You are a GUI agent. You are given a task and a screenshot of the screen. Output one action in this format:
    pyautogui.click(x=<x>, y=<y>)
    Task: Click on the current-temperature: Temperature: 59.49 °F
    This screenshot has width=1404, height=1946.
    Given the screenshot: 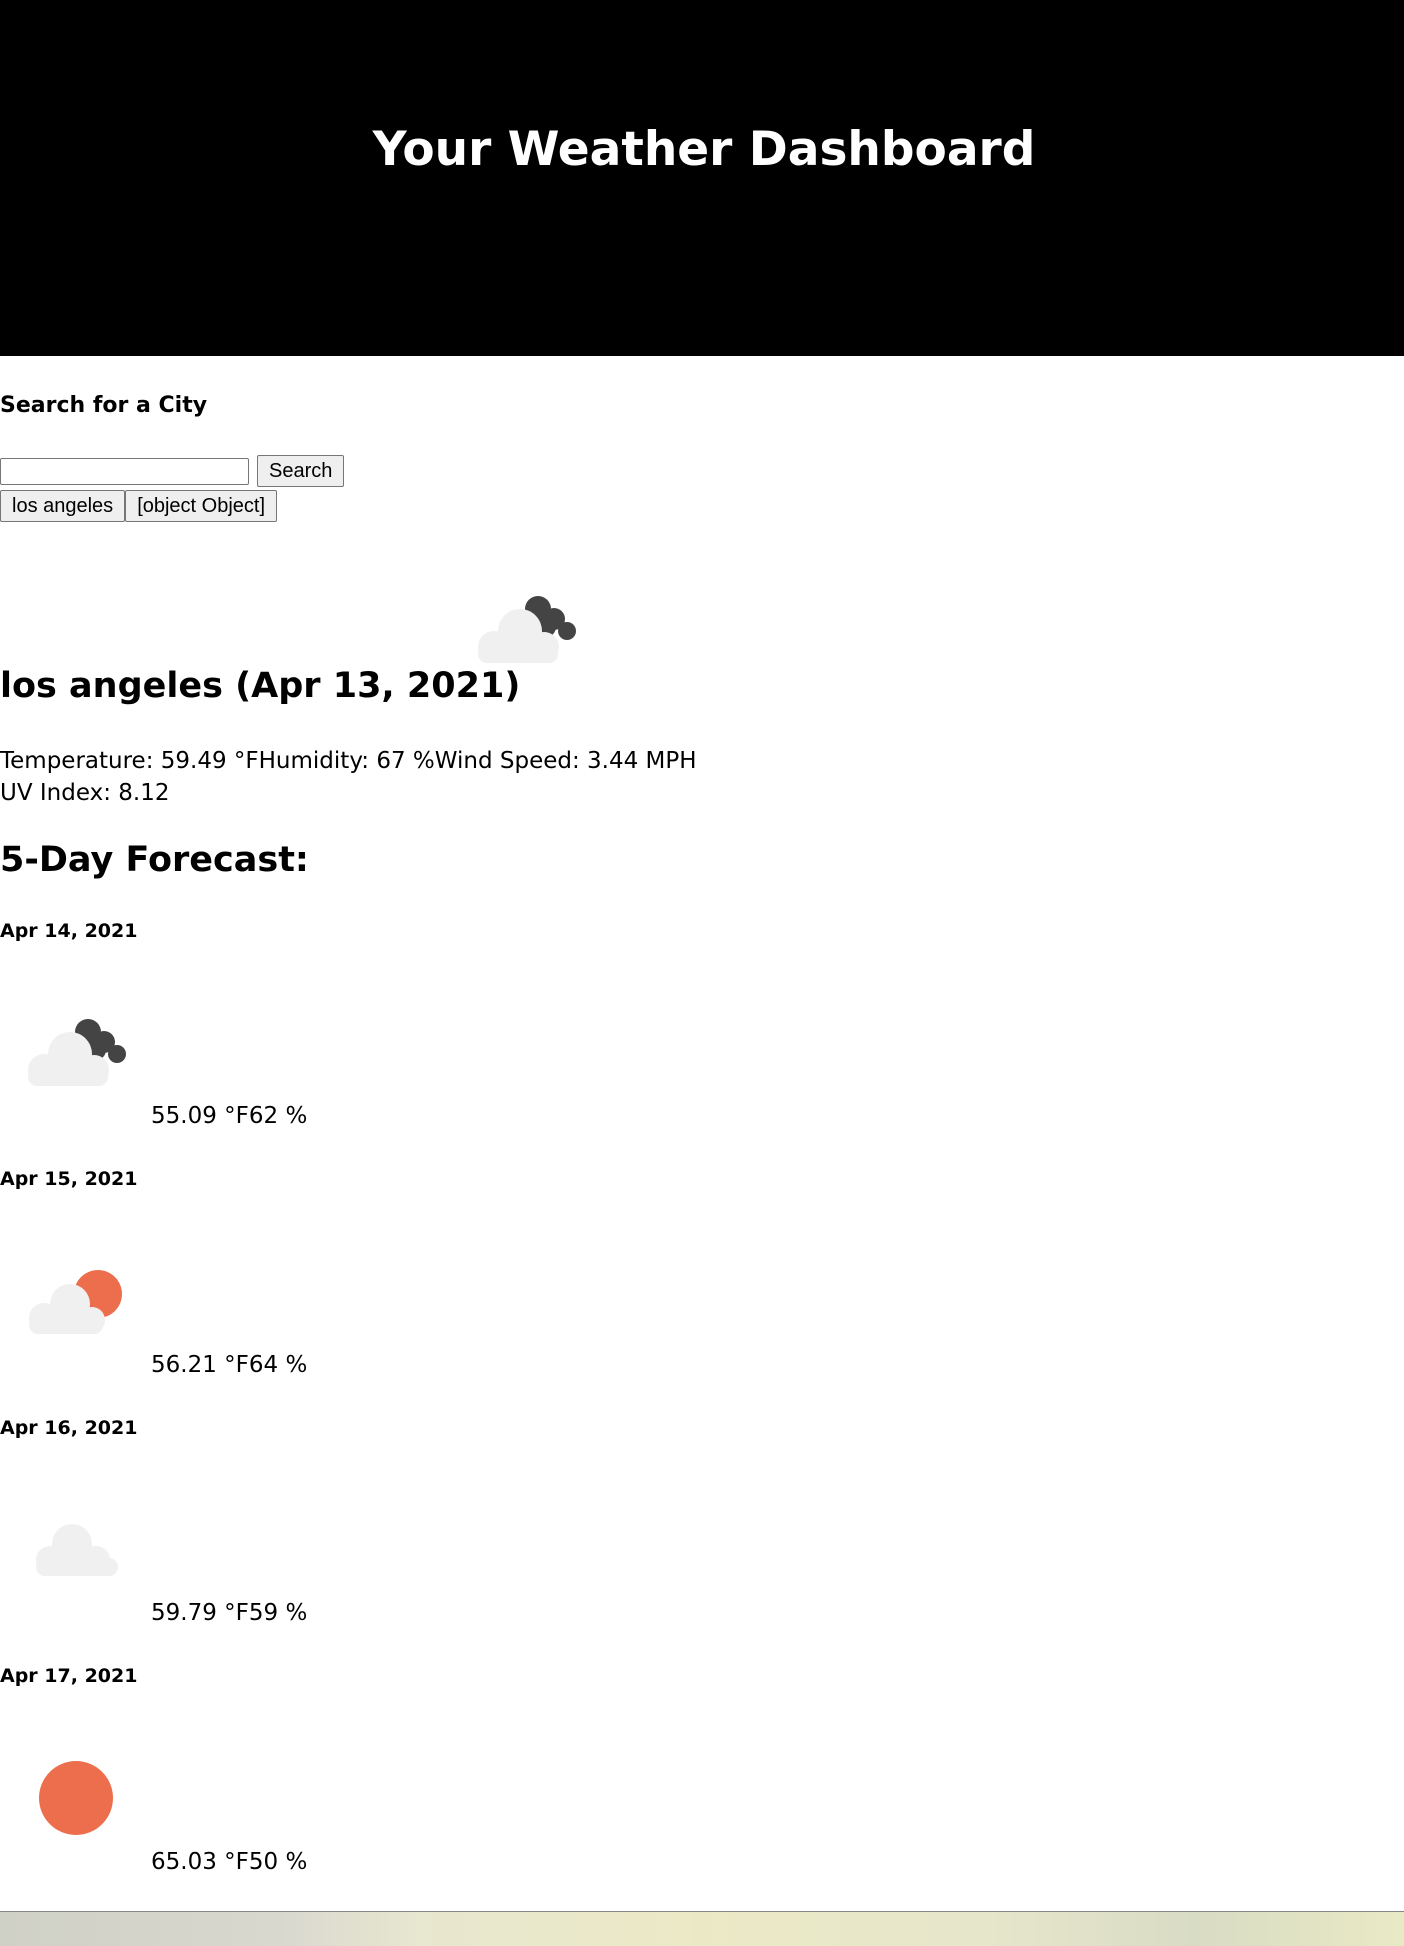 What is the action you would take?
    pyautogui.click(x=129, y=761)
    